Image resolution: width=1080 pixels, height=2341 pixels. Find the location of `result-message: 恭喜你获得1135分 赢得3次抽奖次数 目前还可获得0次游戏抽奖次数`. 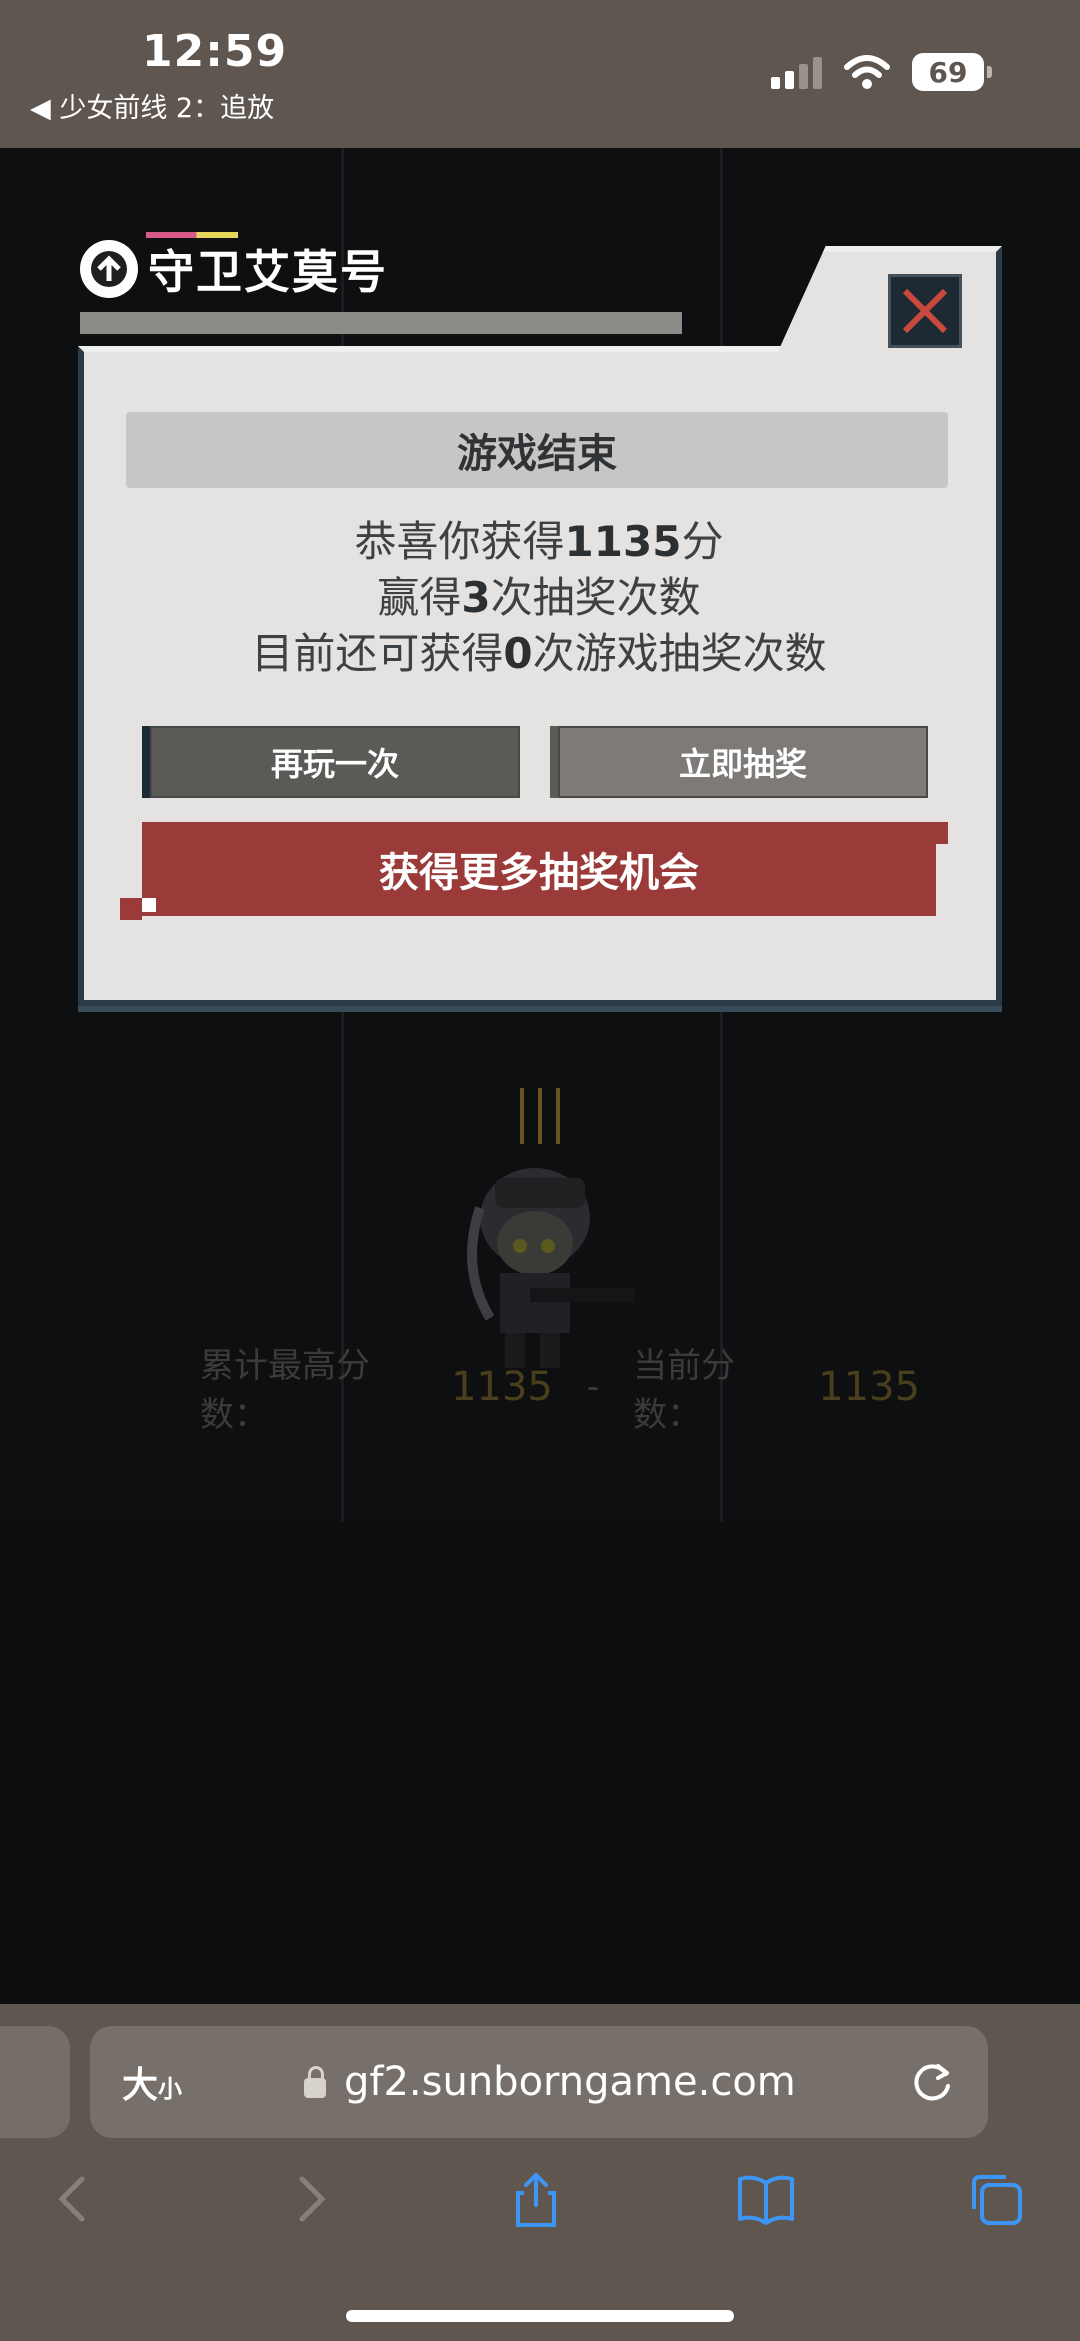

result-message: 恭喜你获得1135分 赢得3次抽奖次数 目前还可获得0次游戏抽奖次数 is located at coordinates (539, 598).